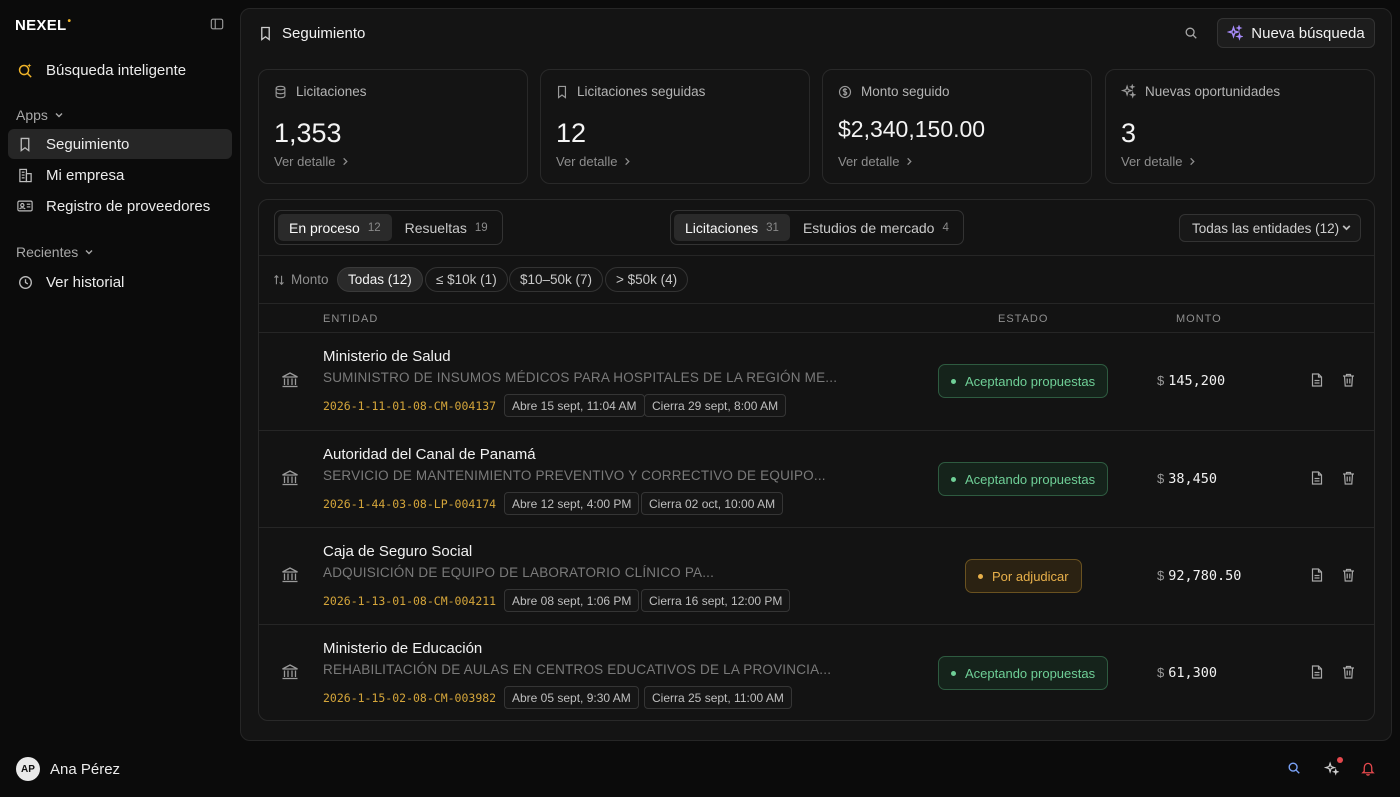 This screenshot has height=797, width=1400. Describe the element at coordinates (556, 279) in the screenshot. I see `amount-chip-10-50k: $10–50k (7)` at that location.